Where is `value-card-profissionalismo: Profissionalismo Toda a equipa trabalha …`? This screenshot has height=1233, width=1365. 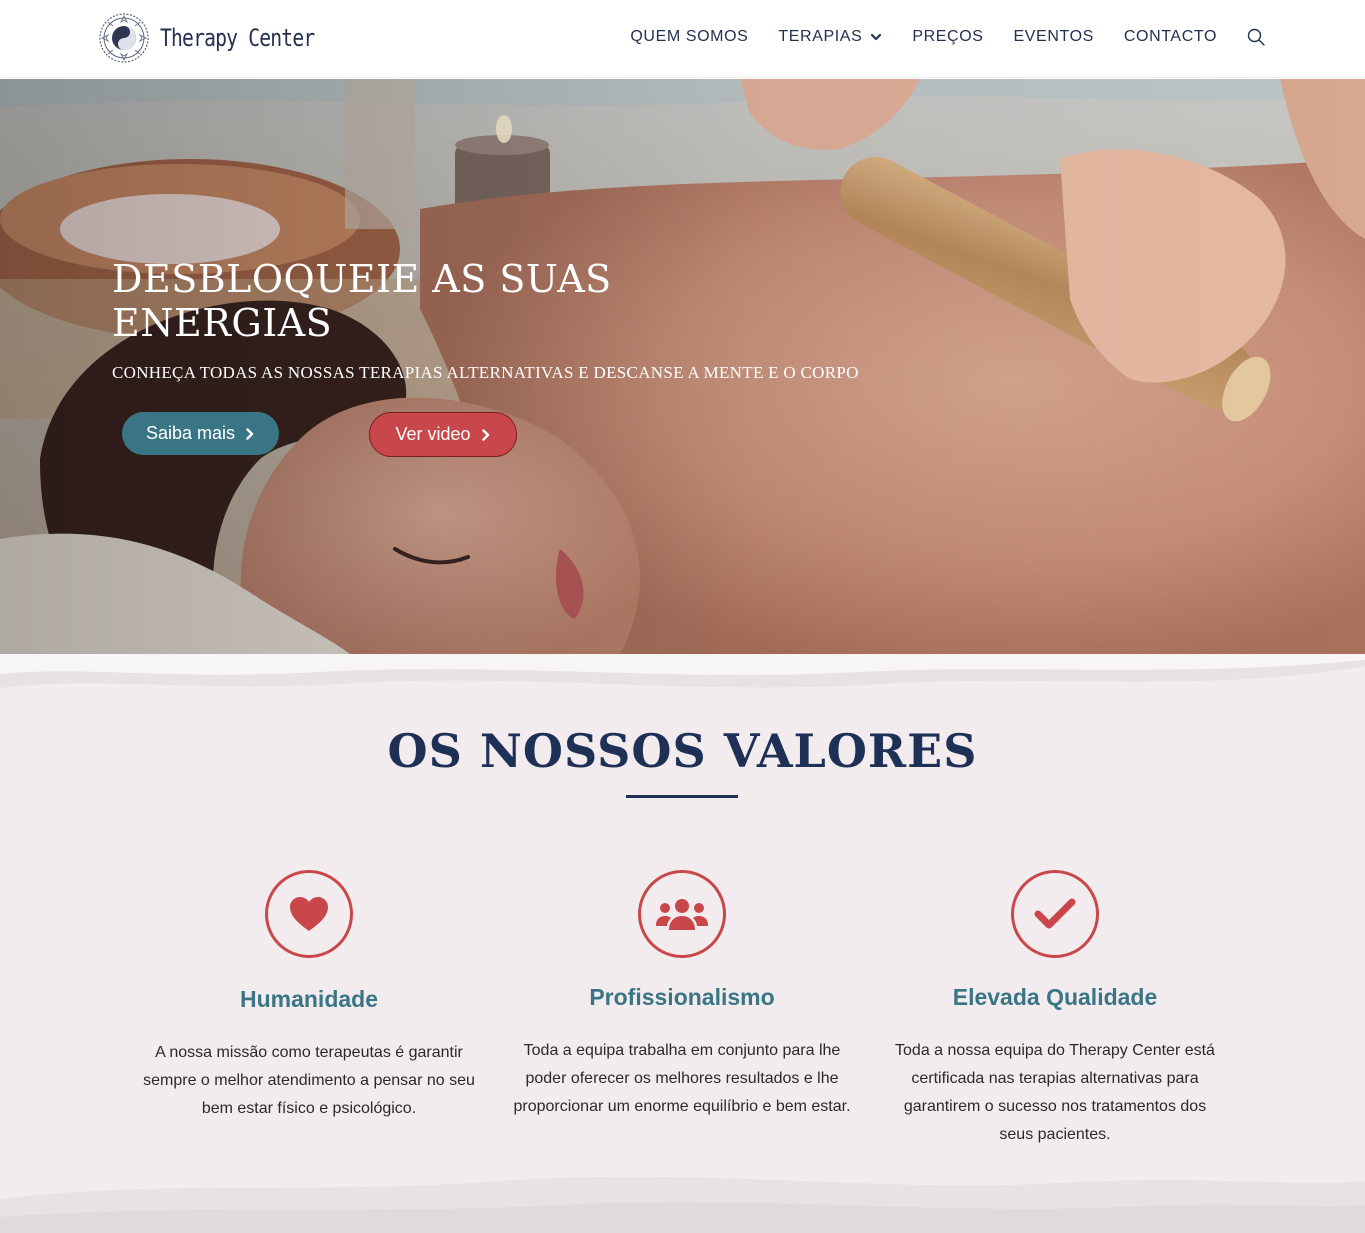 value-card-profissionalismo: Profissionalismo Toda a equipa trabalha … is located at coordinates (682, 995).